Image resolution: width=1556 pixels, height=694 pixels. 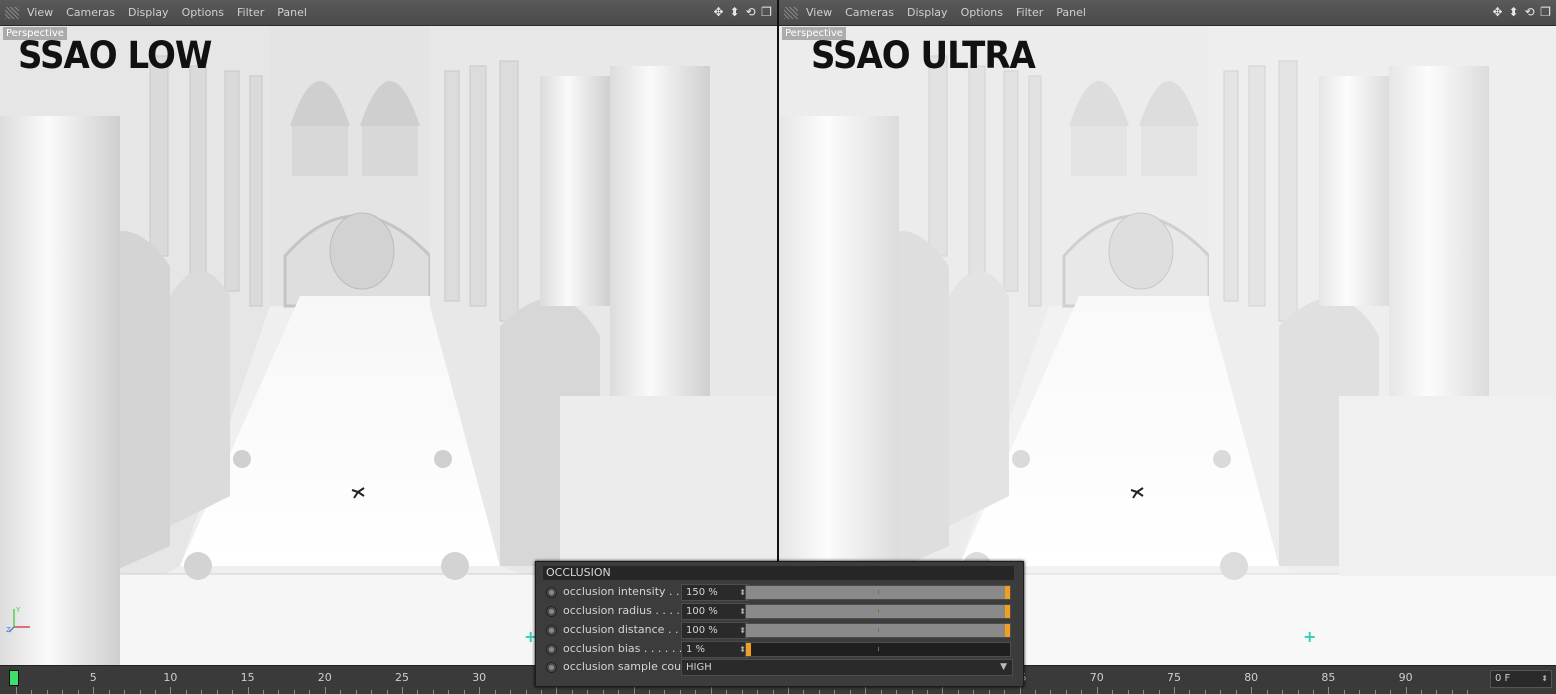 What do you see at coordinates (1251, 677) in the screenshot?
I see `tick-label: 80` at bounding box center [1251, 677].